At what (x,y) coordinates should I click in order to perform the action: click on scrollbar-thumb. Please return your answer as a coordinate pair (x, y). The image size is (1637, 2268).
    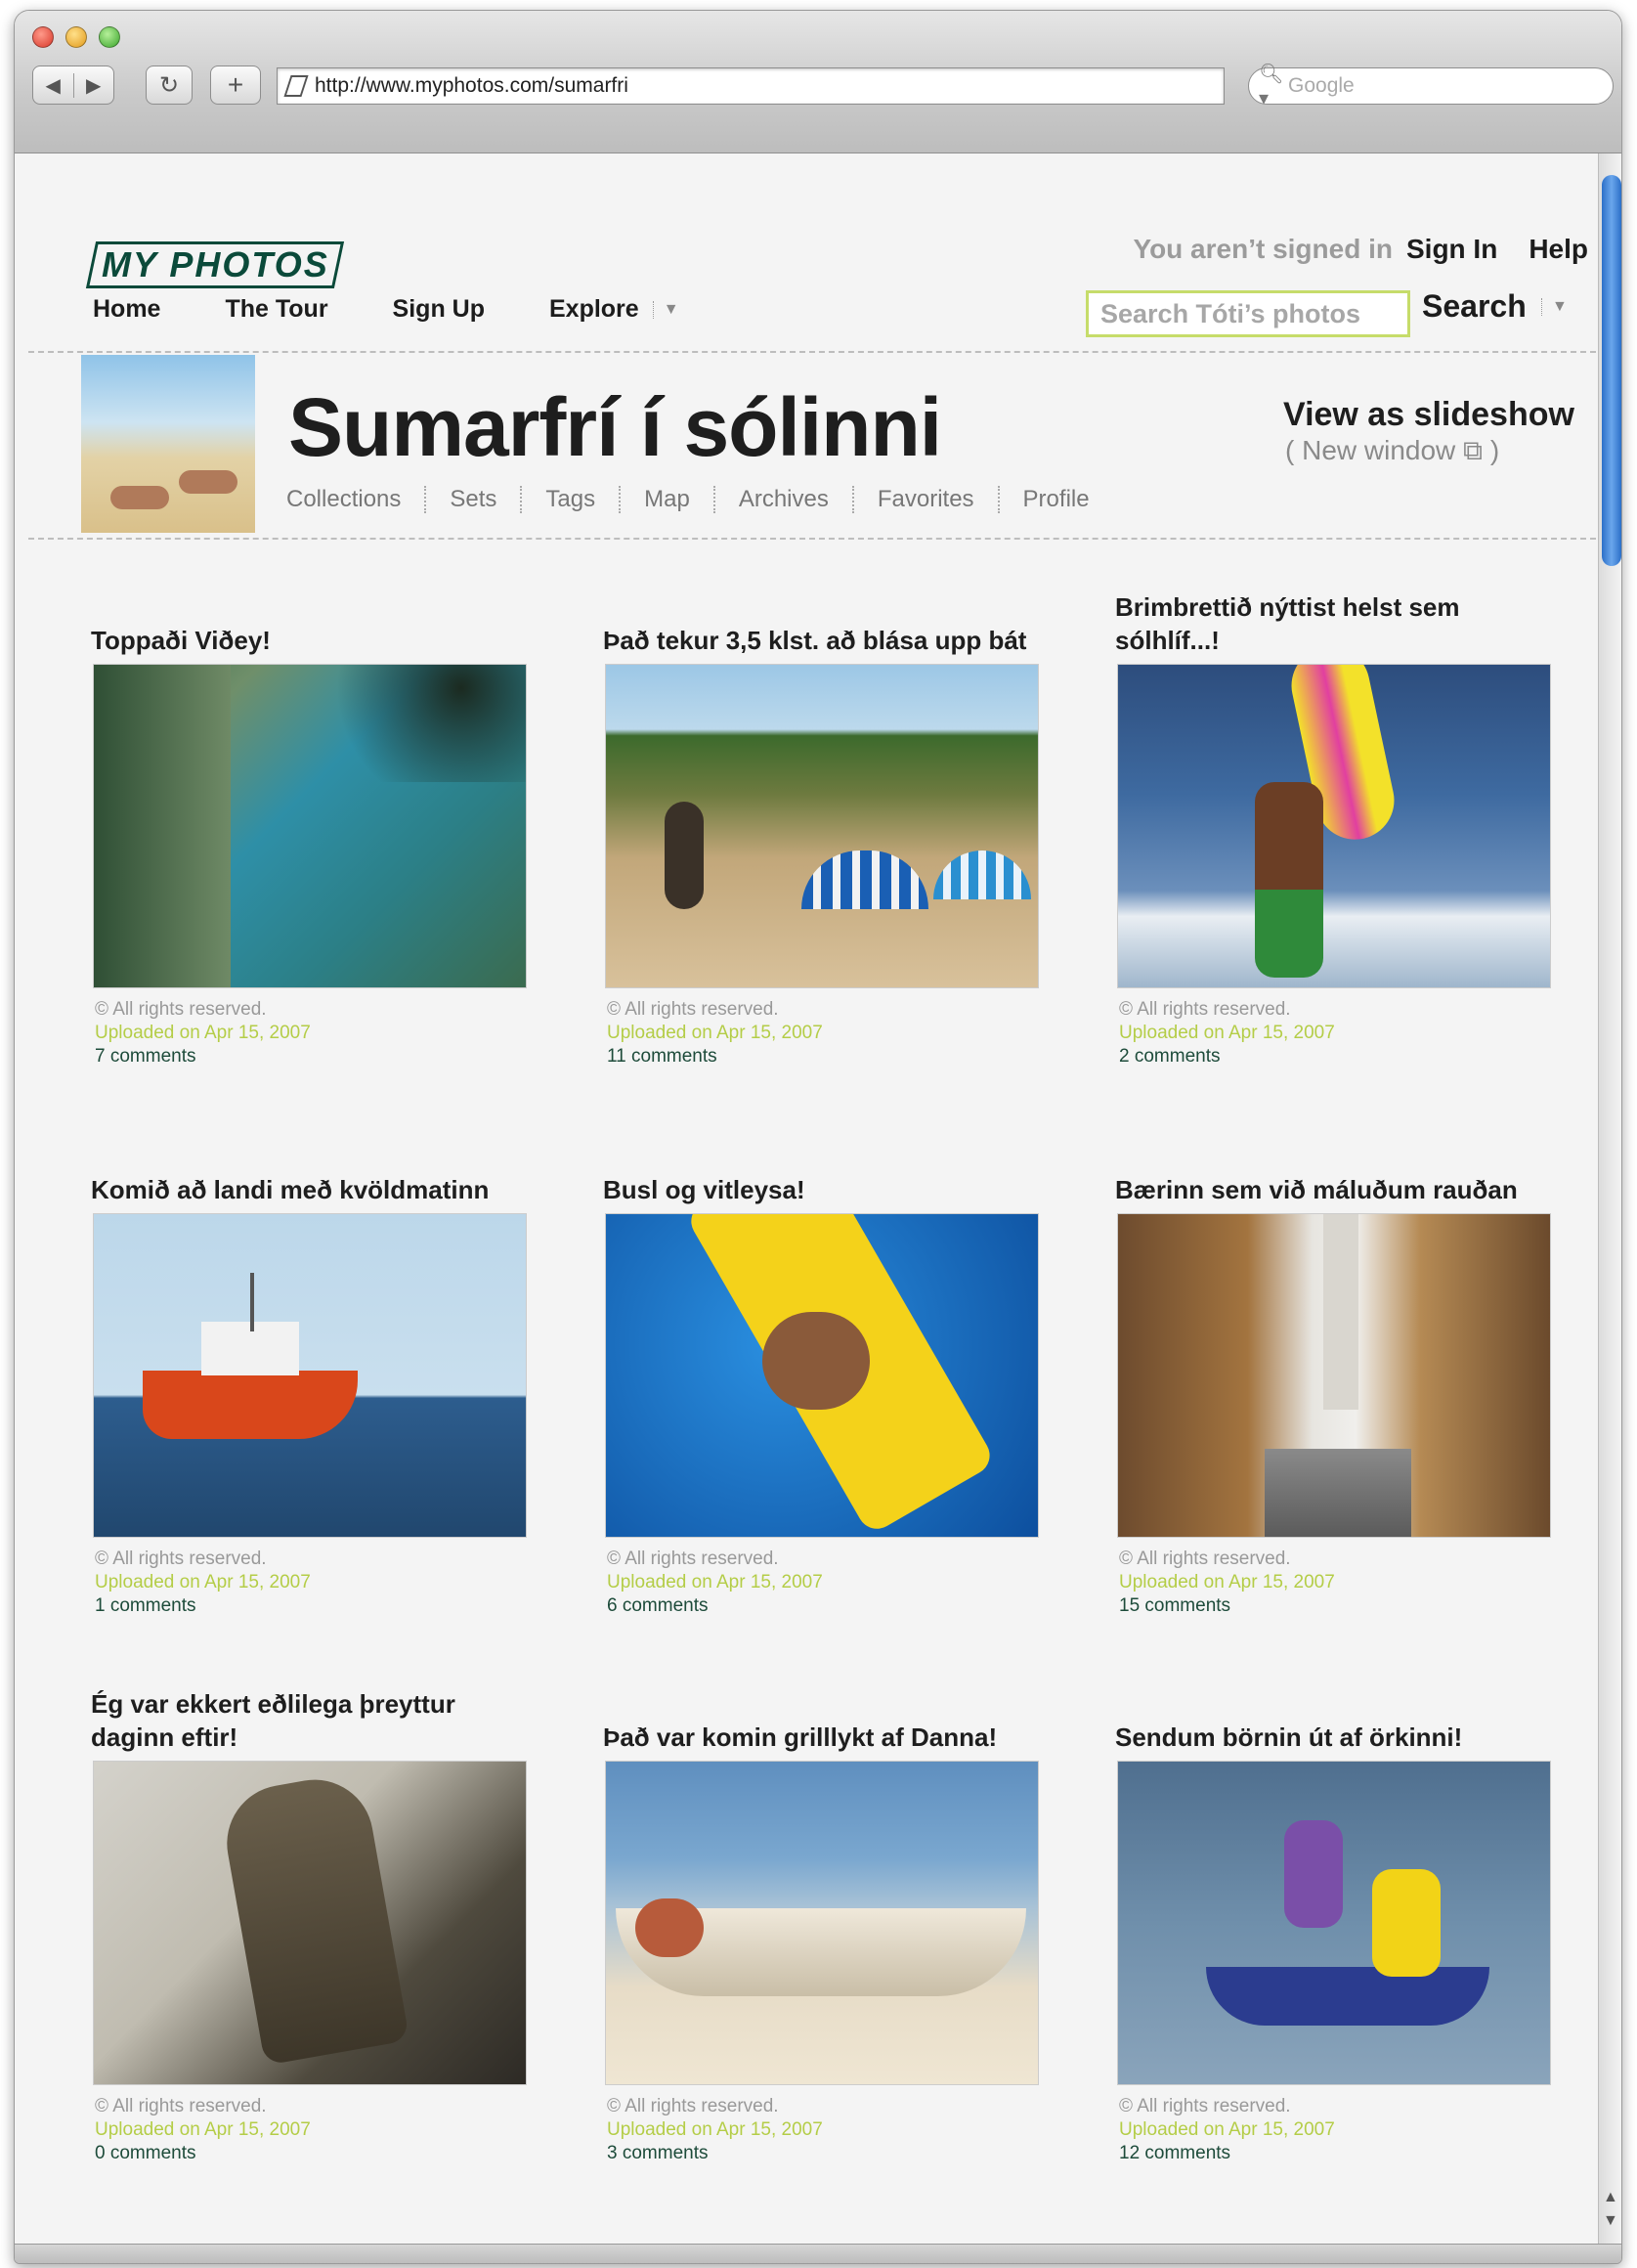
    Looking at the image, I should click on (1612, 370).